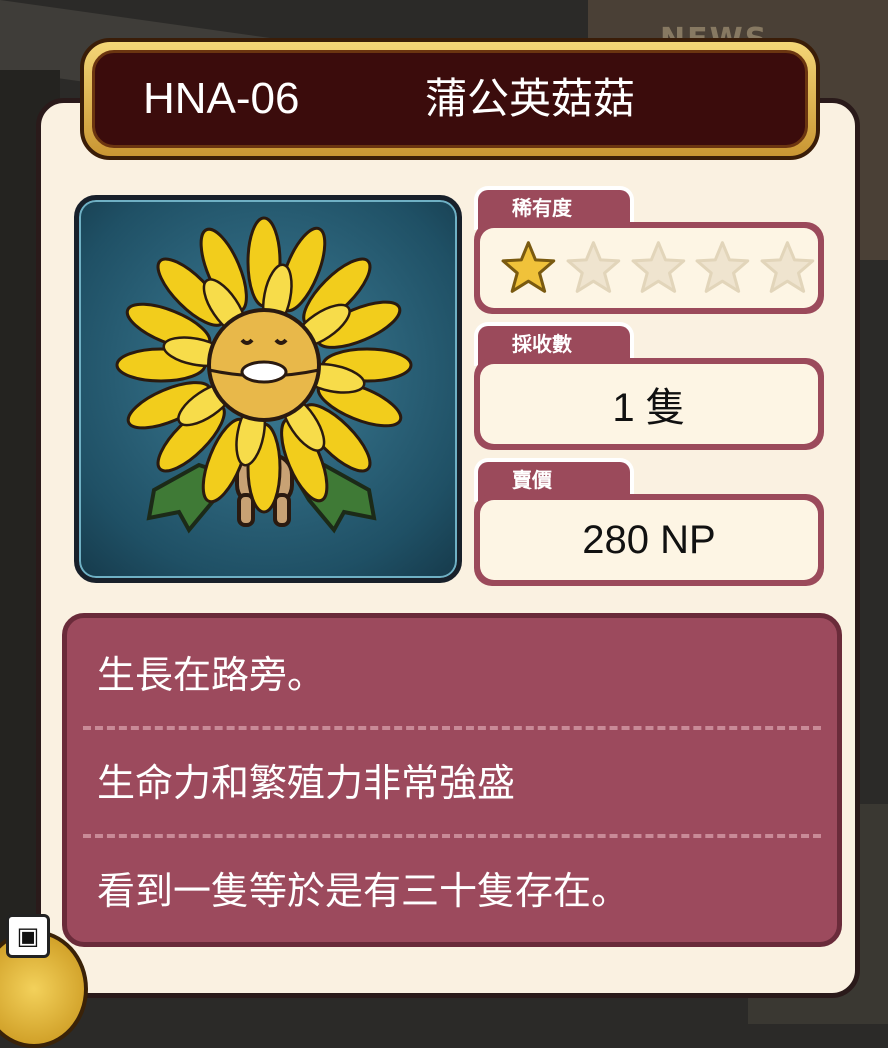 The width and height of the screenshot is (888, 1048). Describe the element at coordinates (542, 208) in the screenshot. I see `rarity-label: 稀有度` at that location.